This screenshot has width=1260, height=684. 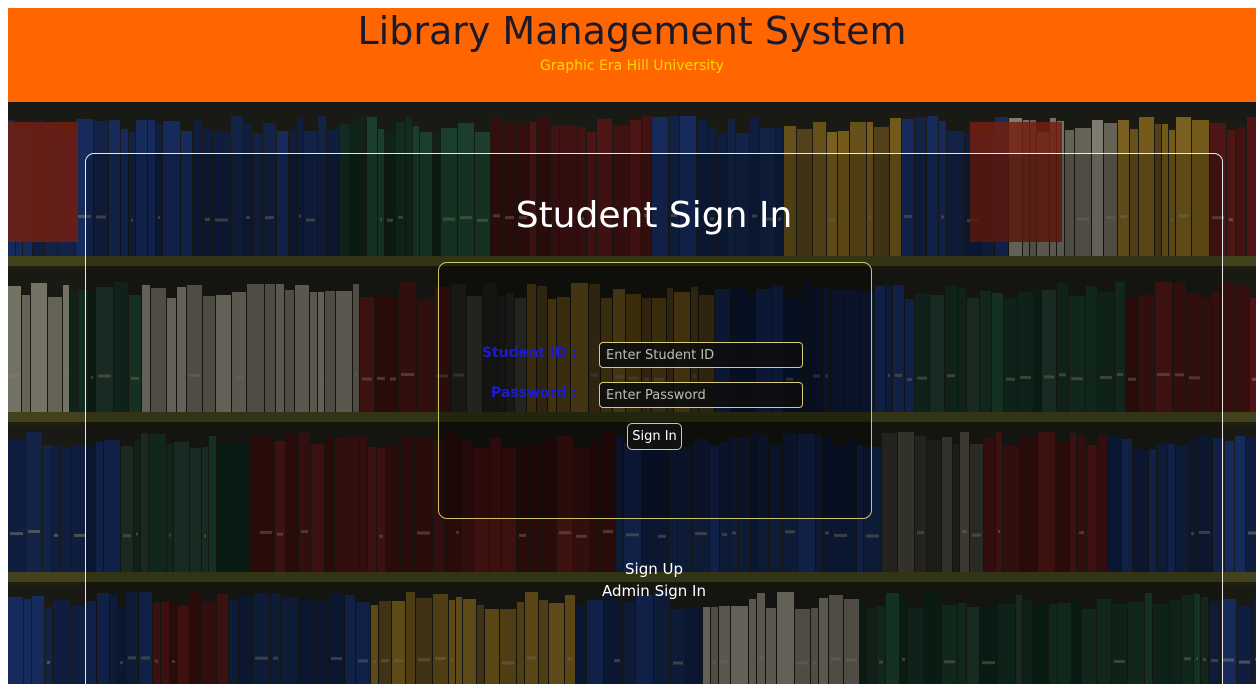 I want to click on sign-up-link: Sign Up, so click(x=654, y=569).